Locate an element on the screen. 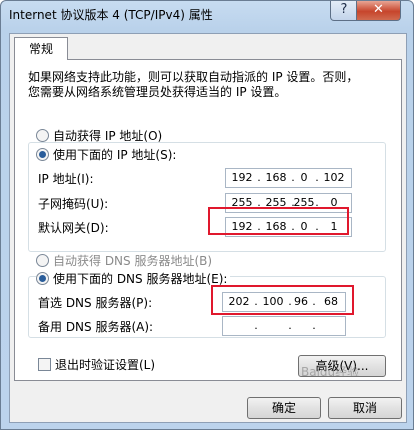  radio-manual-dns: 使用下面的 DNS 服务器地址(E): is located at coordinates (133, 278).